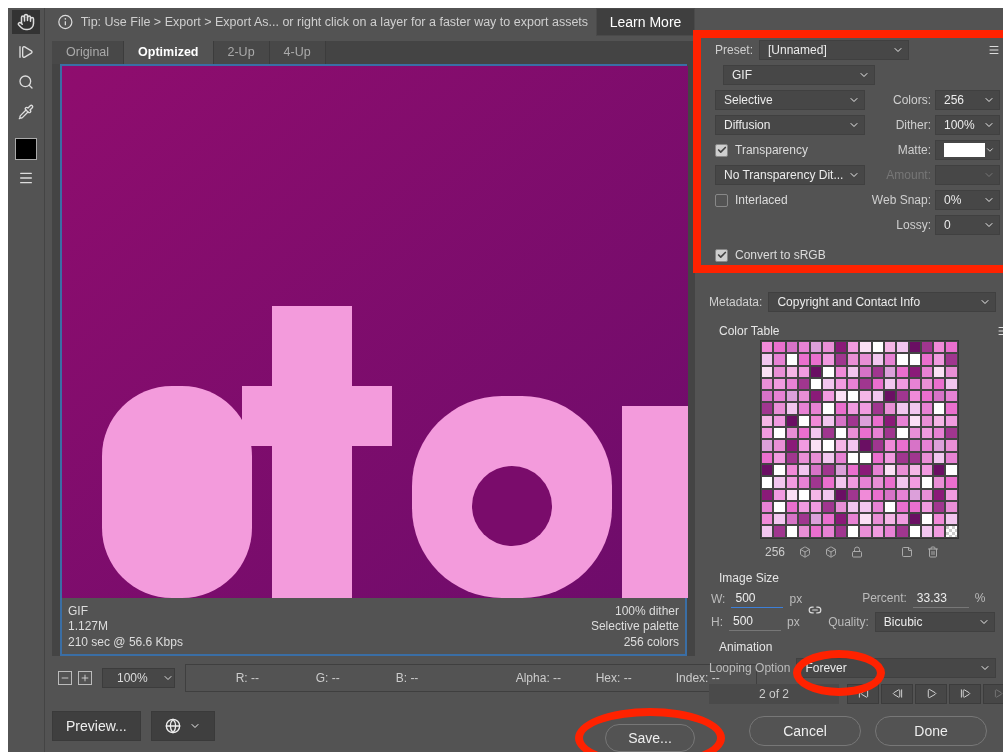 The height and width of the screenshot is (752, 1003). Describe the element at coordinates (967, 125) in the screenshot. I see `dither-field: 100%` at that location.